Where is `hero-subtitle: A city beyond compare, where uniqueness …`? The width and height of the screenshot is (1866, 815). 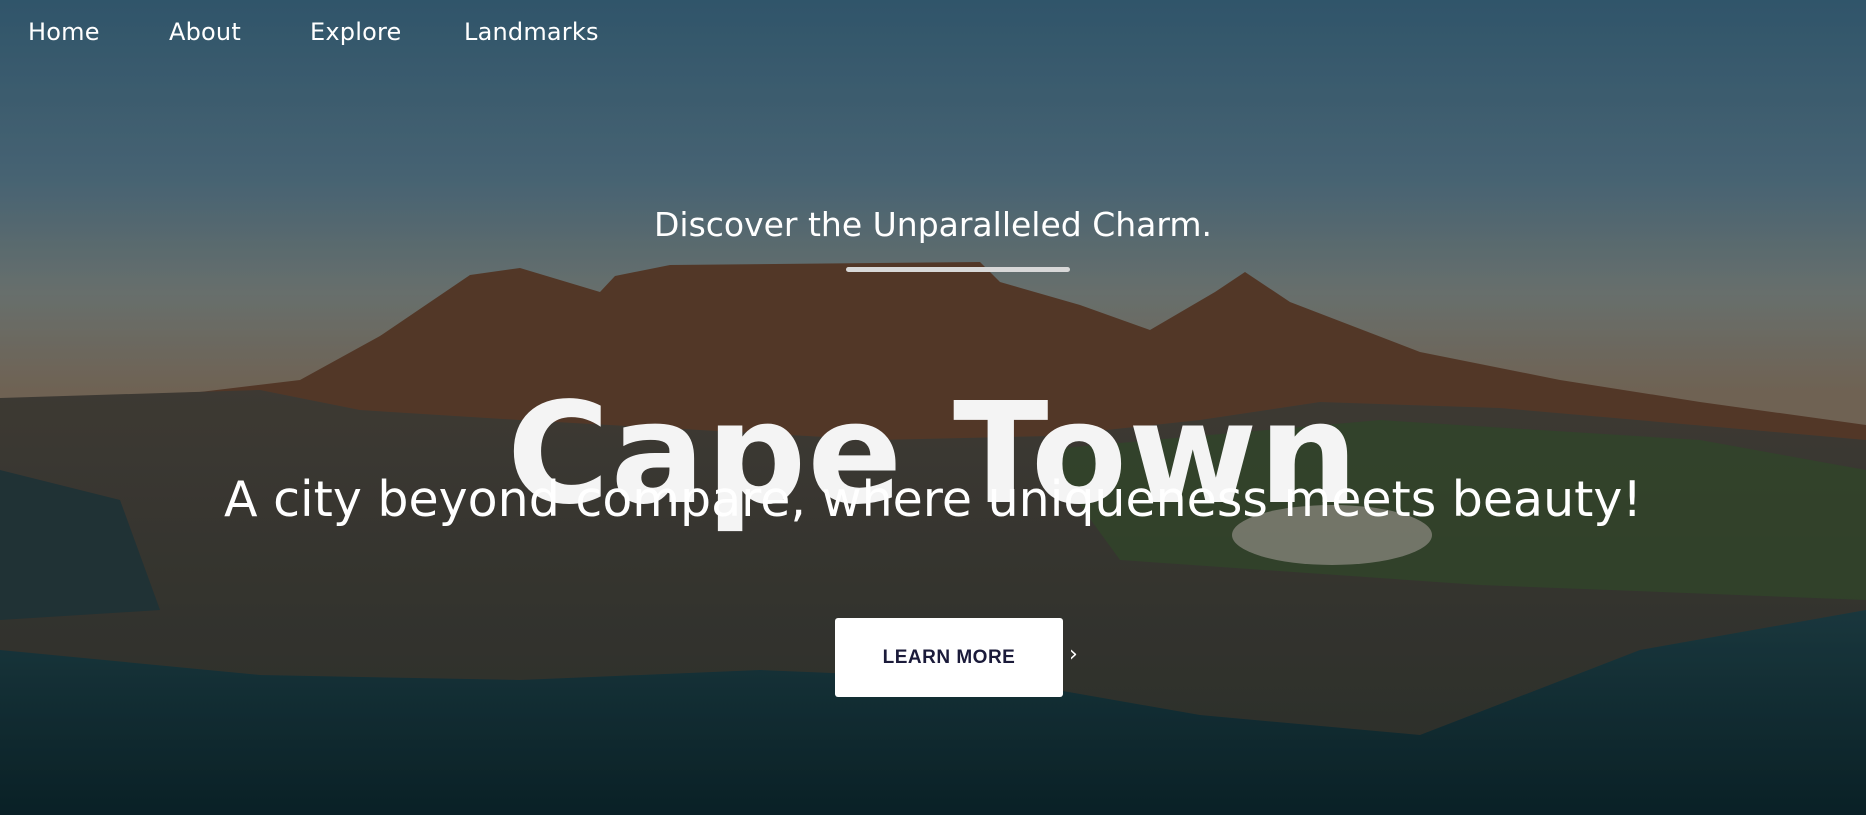
hero-subtitle: A city beyond compare, where uniqueness … is located at coordinates (932, 499).